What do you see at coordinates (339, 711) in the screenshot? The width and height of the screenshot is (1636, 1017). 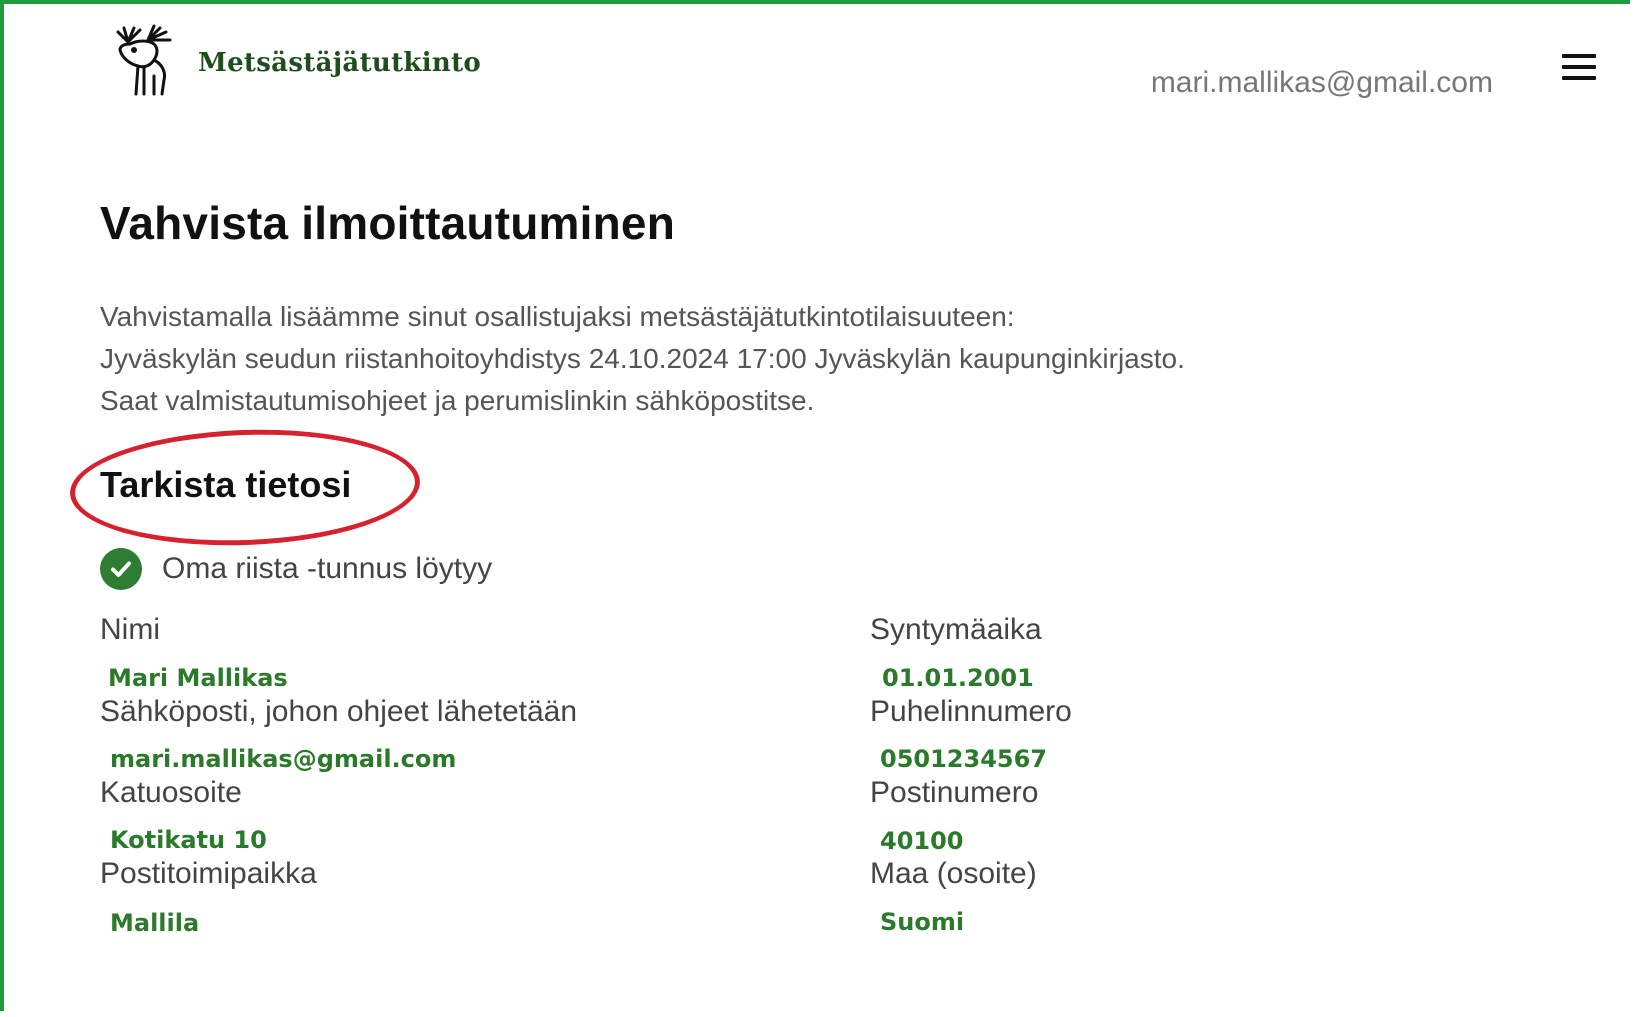 I see `email-label: Sähköposti, johon ohjeet lähetetään` at bounding box center [339, 711].